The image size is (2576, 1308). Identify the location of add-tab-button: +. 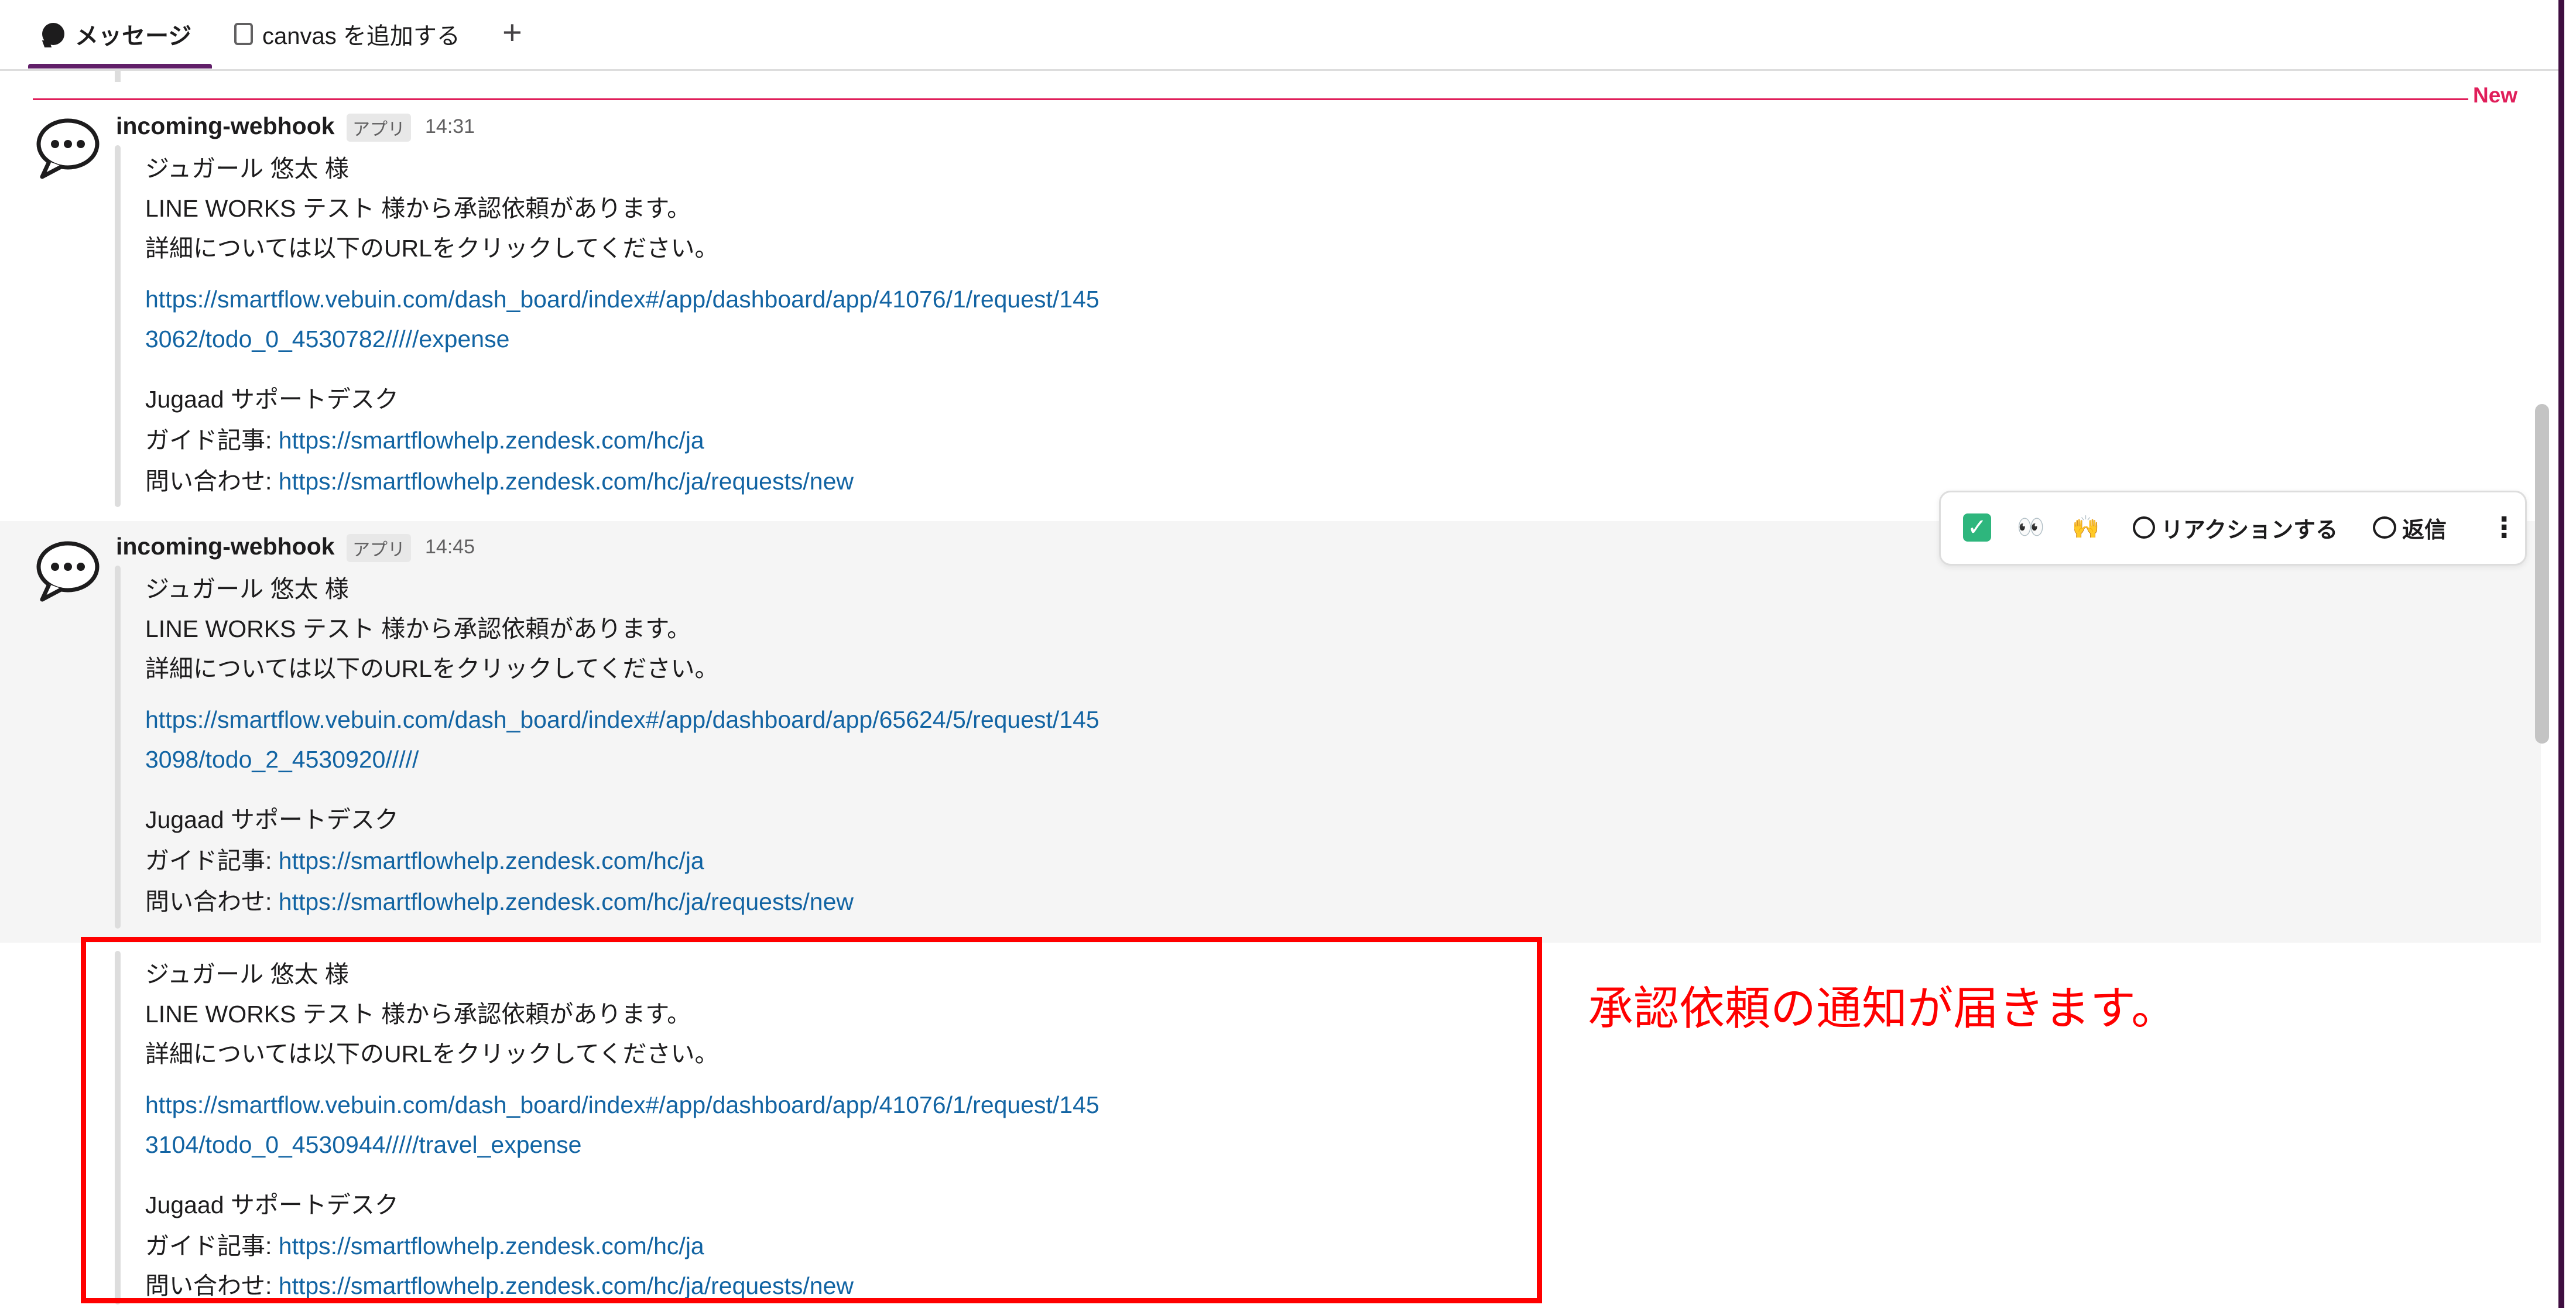
(512, 32).